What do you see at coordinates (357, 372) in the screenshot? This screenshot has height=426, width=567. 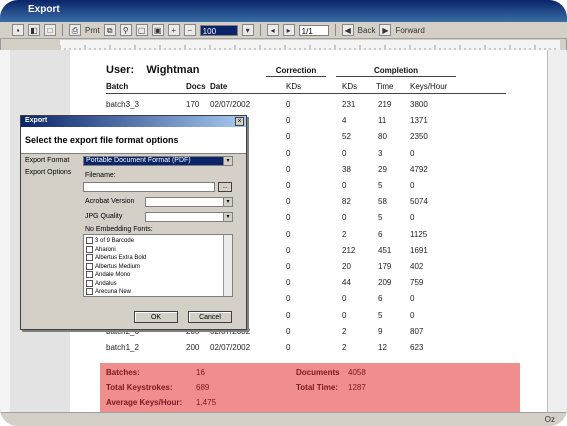 I see `documents-value: 4058` at bounding box center [357, 372].